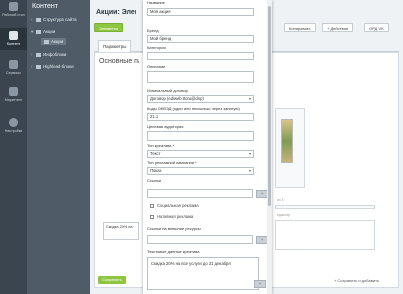  I want to click on add-external-link-button: +, so click(261, 240).